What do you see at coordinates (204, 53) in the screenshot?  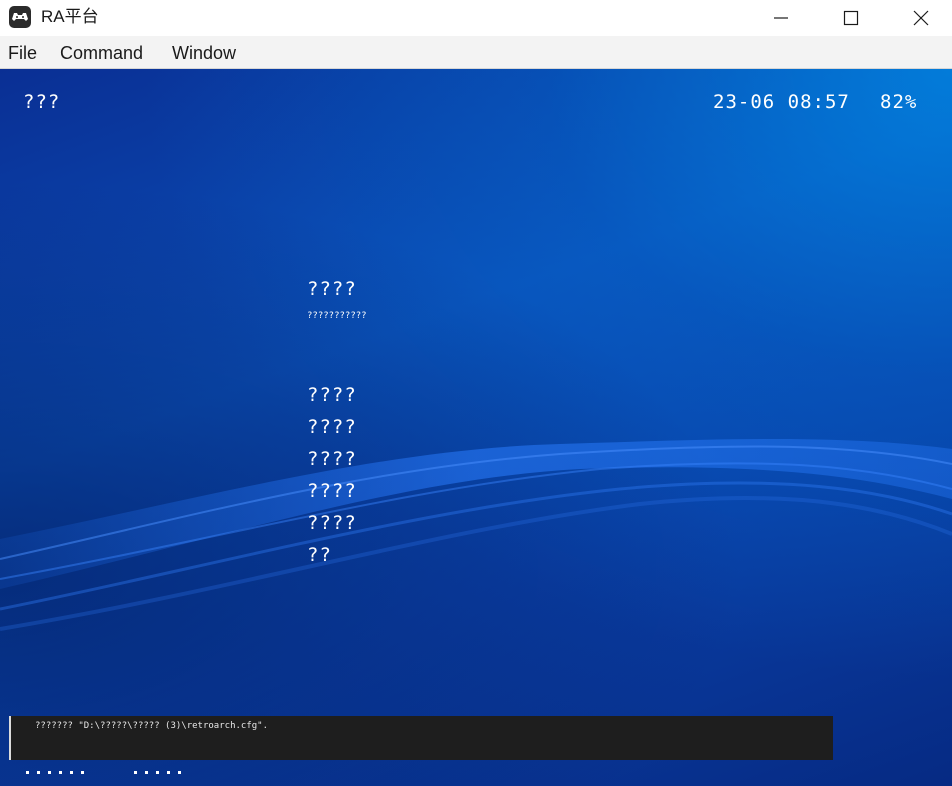 I see `menu-window: Window` at bounding box center [204, 53].